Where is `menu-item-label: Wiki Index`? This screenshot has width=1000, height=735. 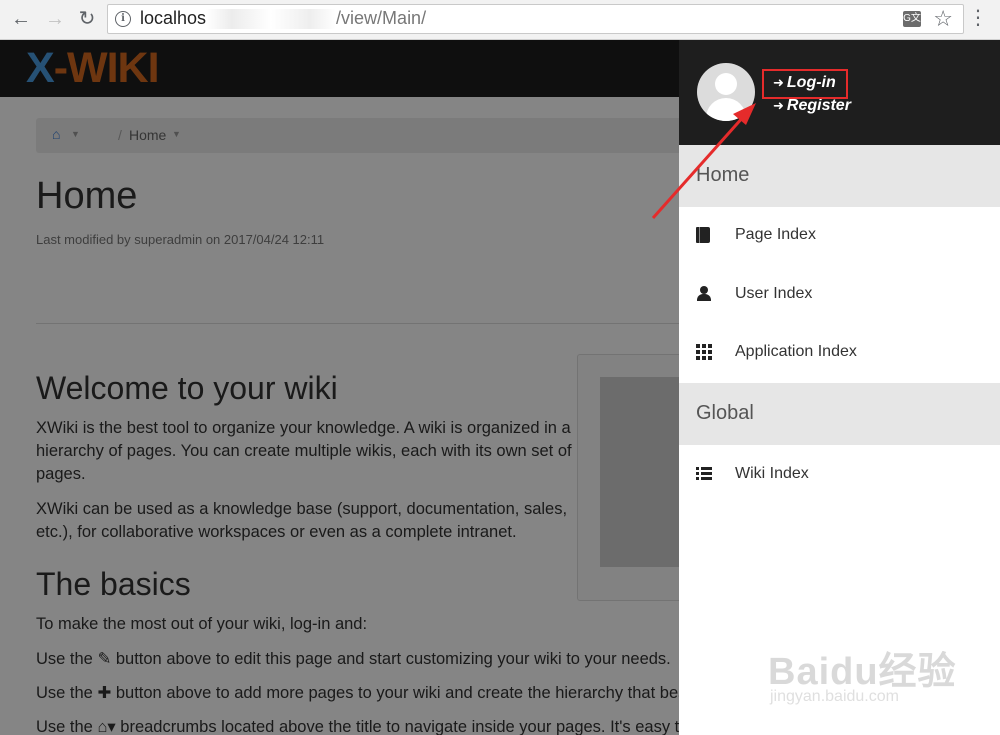 menu-item-label: Wiki Index is located at coordinates (772, 473).